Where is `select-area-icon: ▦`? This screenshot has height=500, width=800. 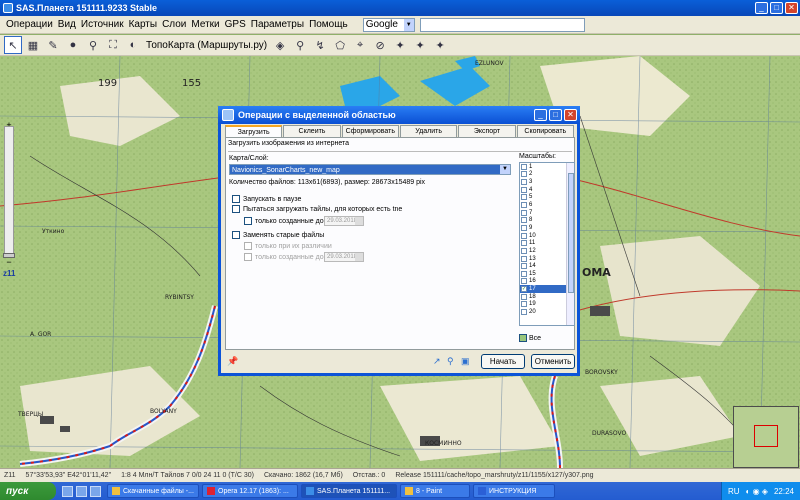 select-area-icon: ▦ is located at coordinates (33, 45).